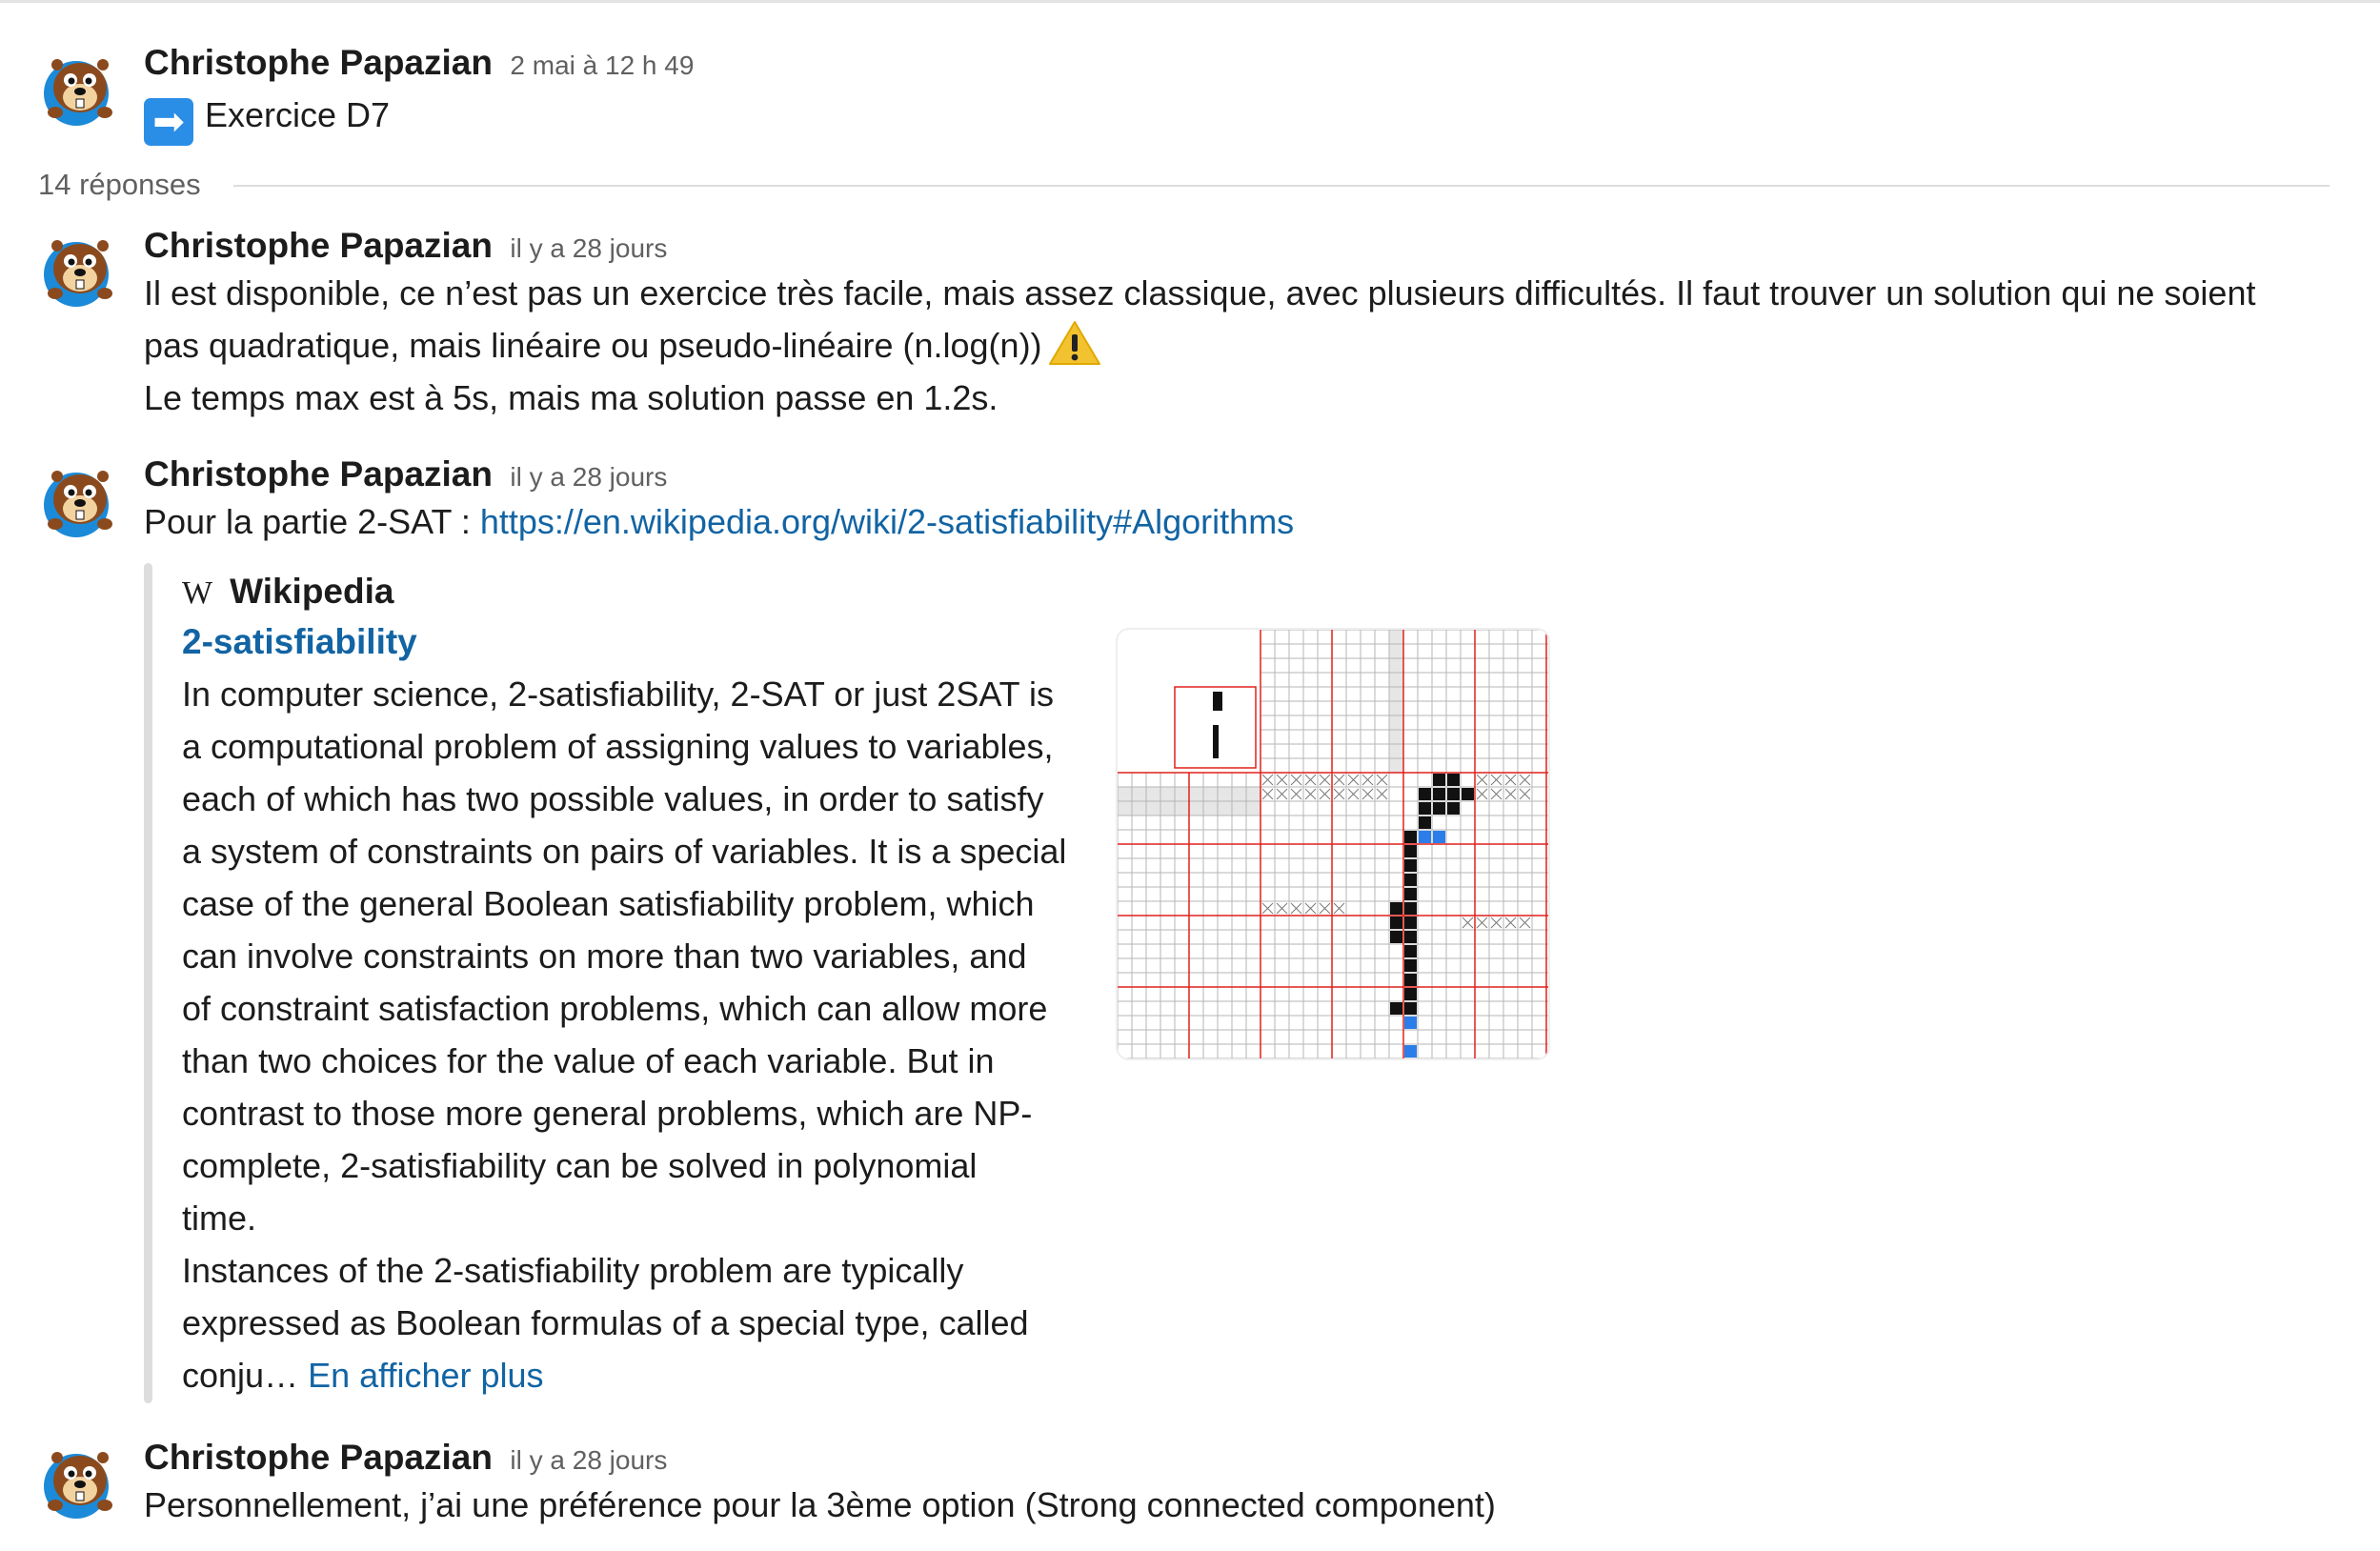 This screenshot has width=2380, height=1551. I want to click on warning-icon, so click(1074, 343).